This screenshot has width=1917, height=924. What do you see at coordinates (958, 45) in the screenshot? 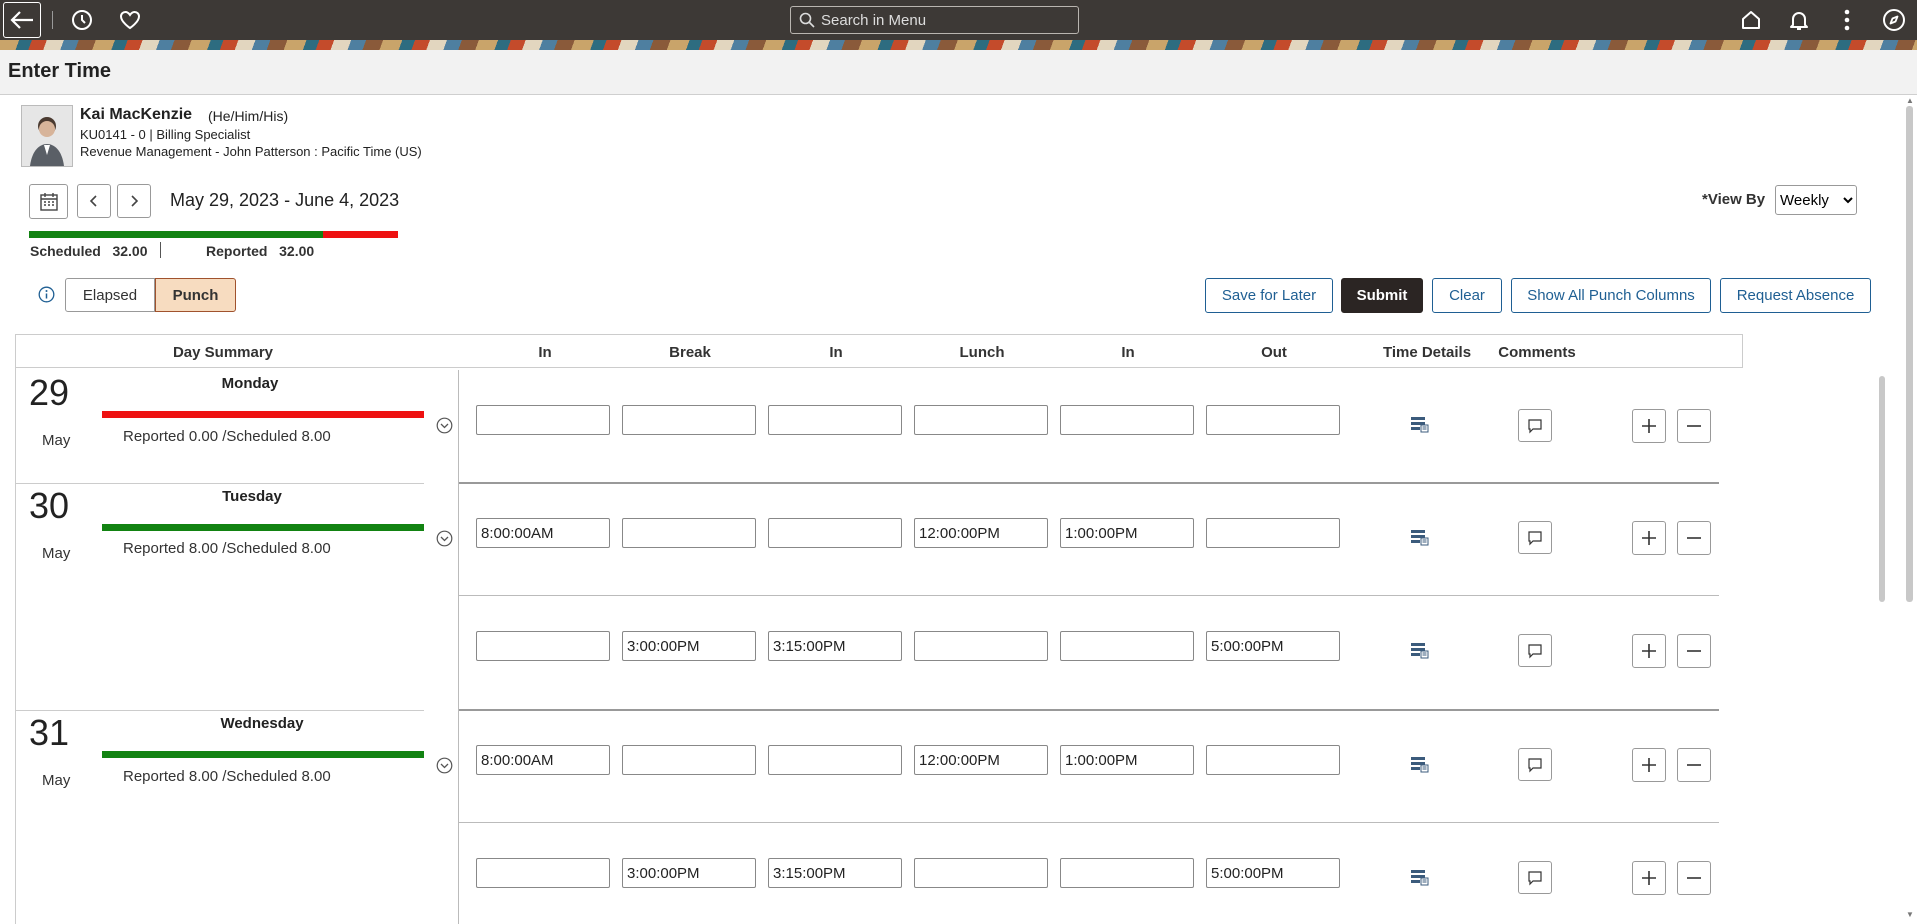
I see `decorative-banner` at bounding box center [958, 45].